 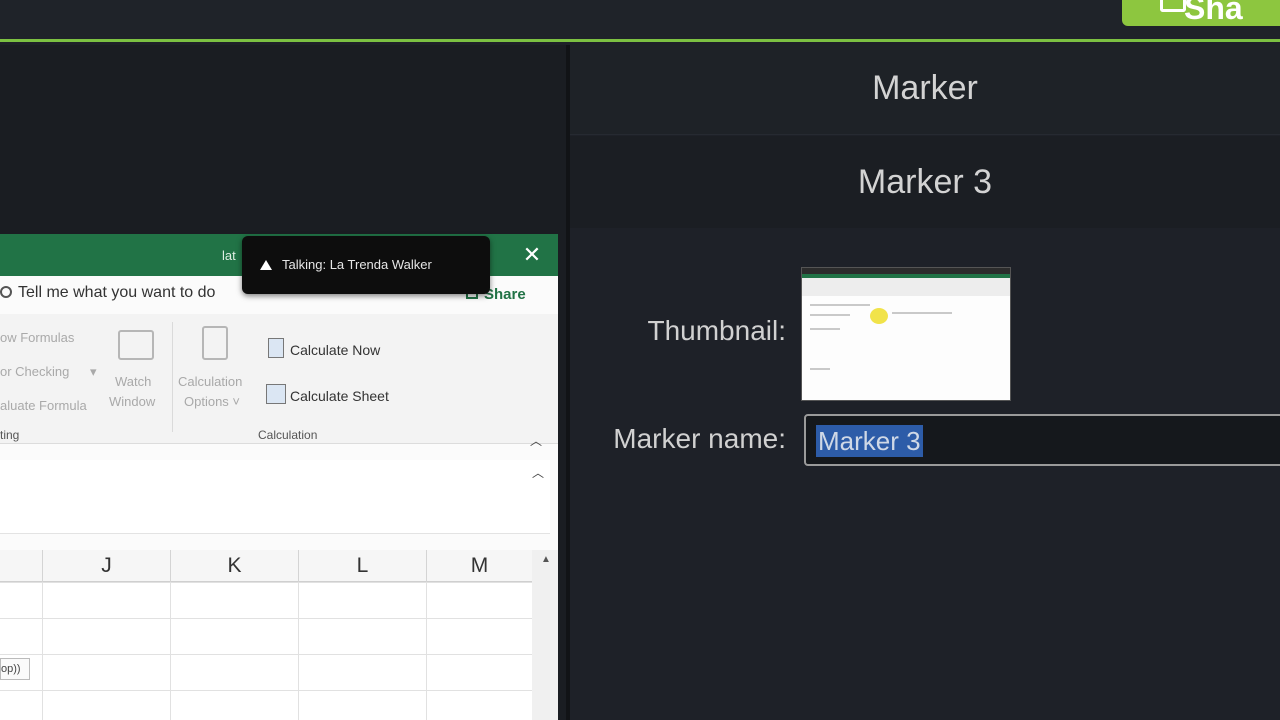 I want to click on top-toolbar: Sha, so click(x=640, y=21).